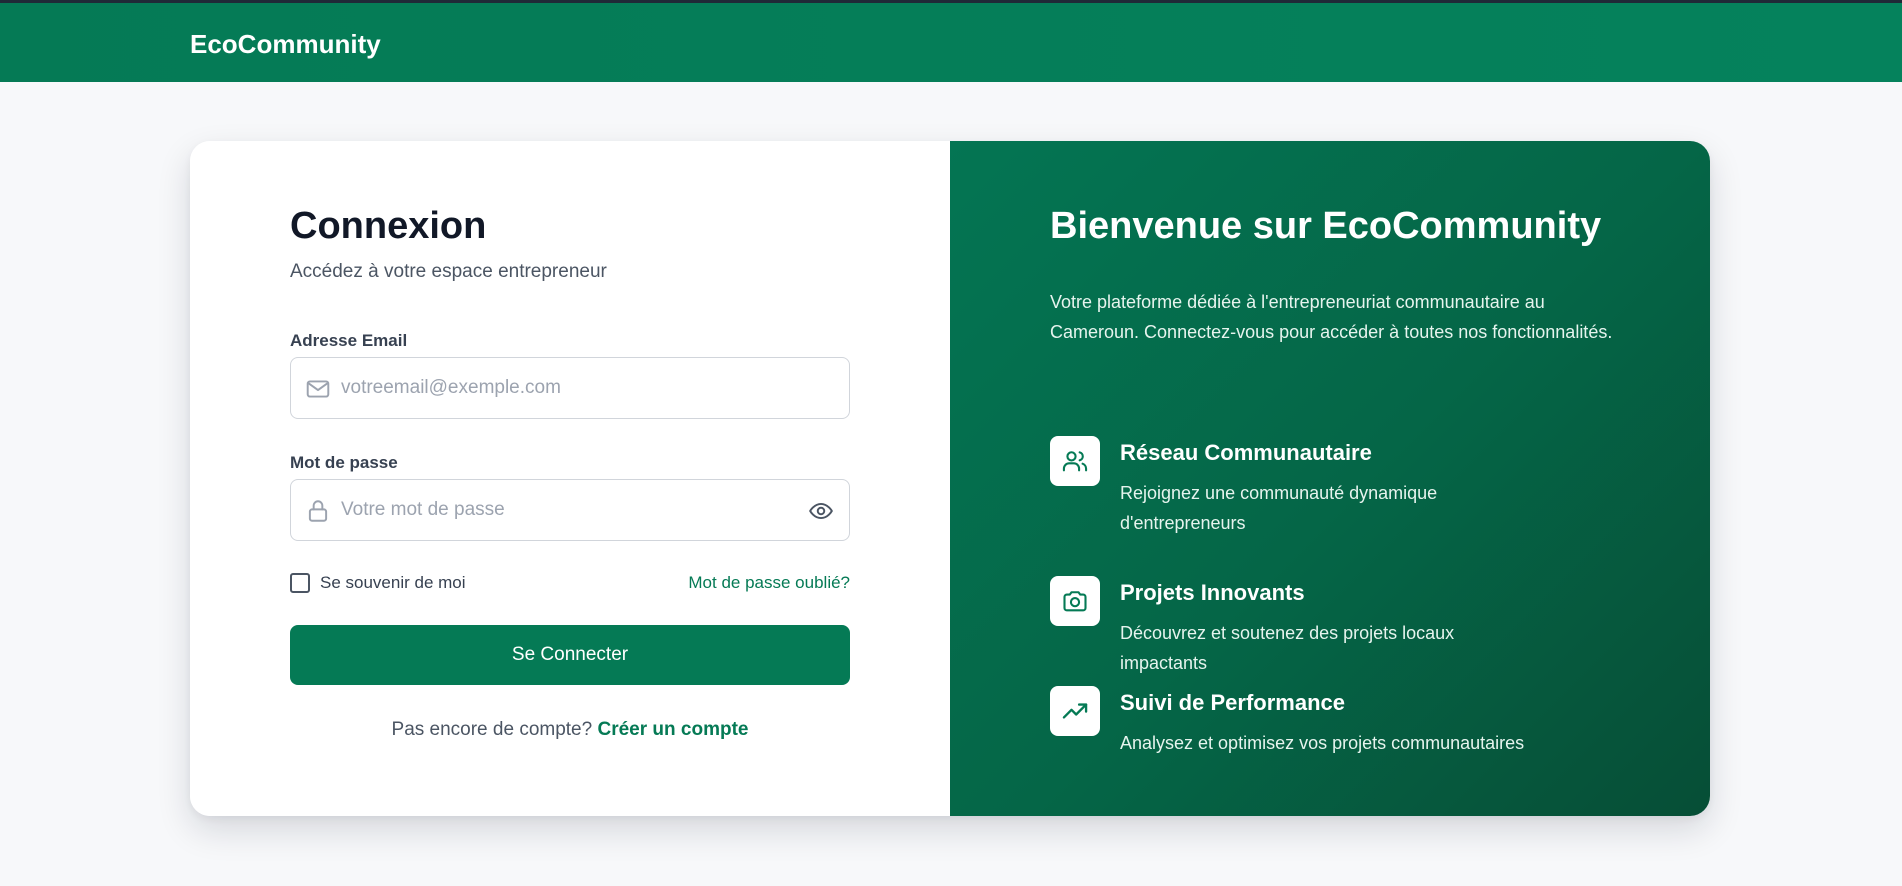  What do you see at coordinates (300, 583) in the screenshot?
I see `remember-me-checkbox` at bounding box center [300, 583].